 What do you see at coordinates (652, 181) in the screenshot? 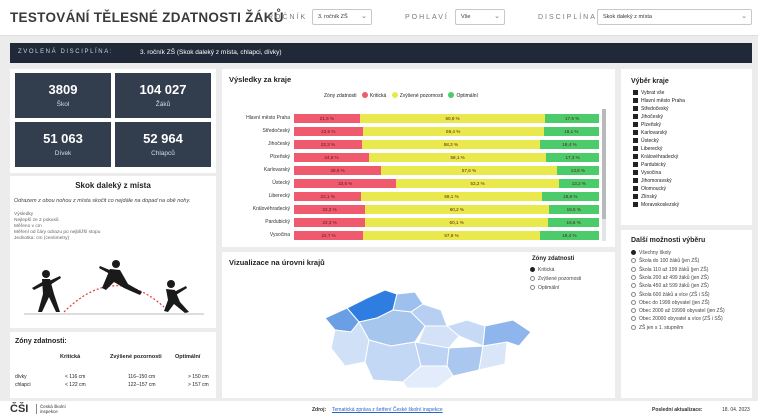
I see `region-checkbox: Jihomoravský` at bounding box center [652, 181].